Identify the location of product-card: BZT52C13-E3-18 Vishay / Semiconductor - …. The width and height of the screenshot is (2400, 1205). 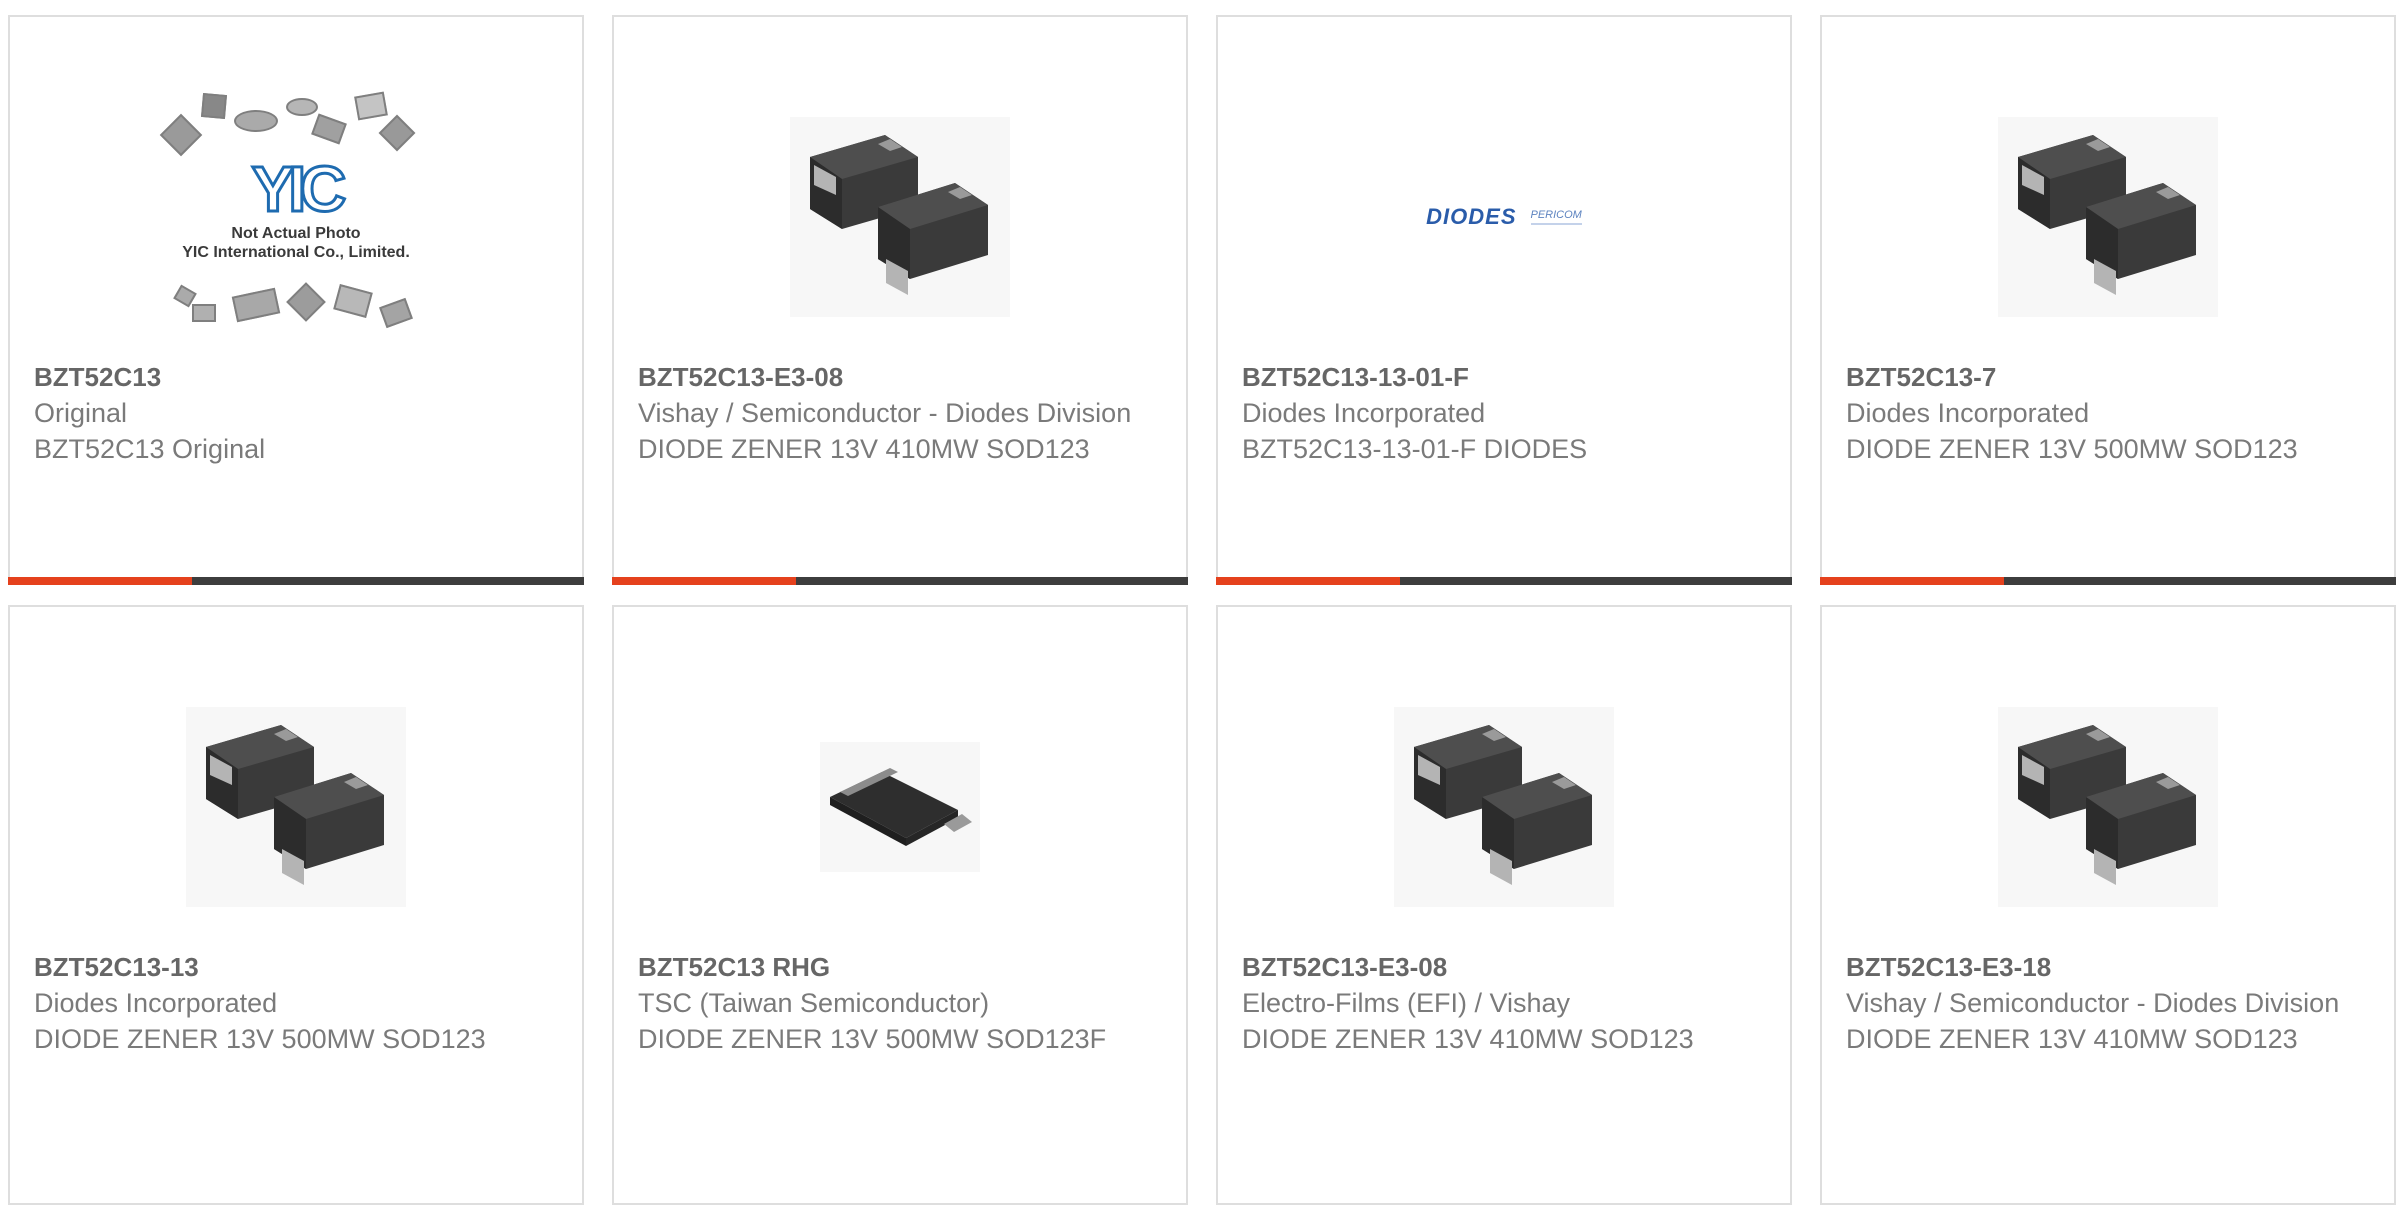
(2108, 905).